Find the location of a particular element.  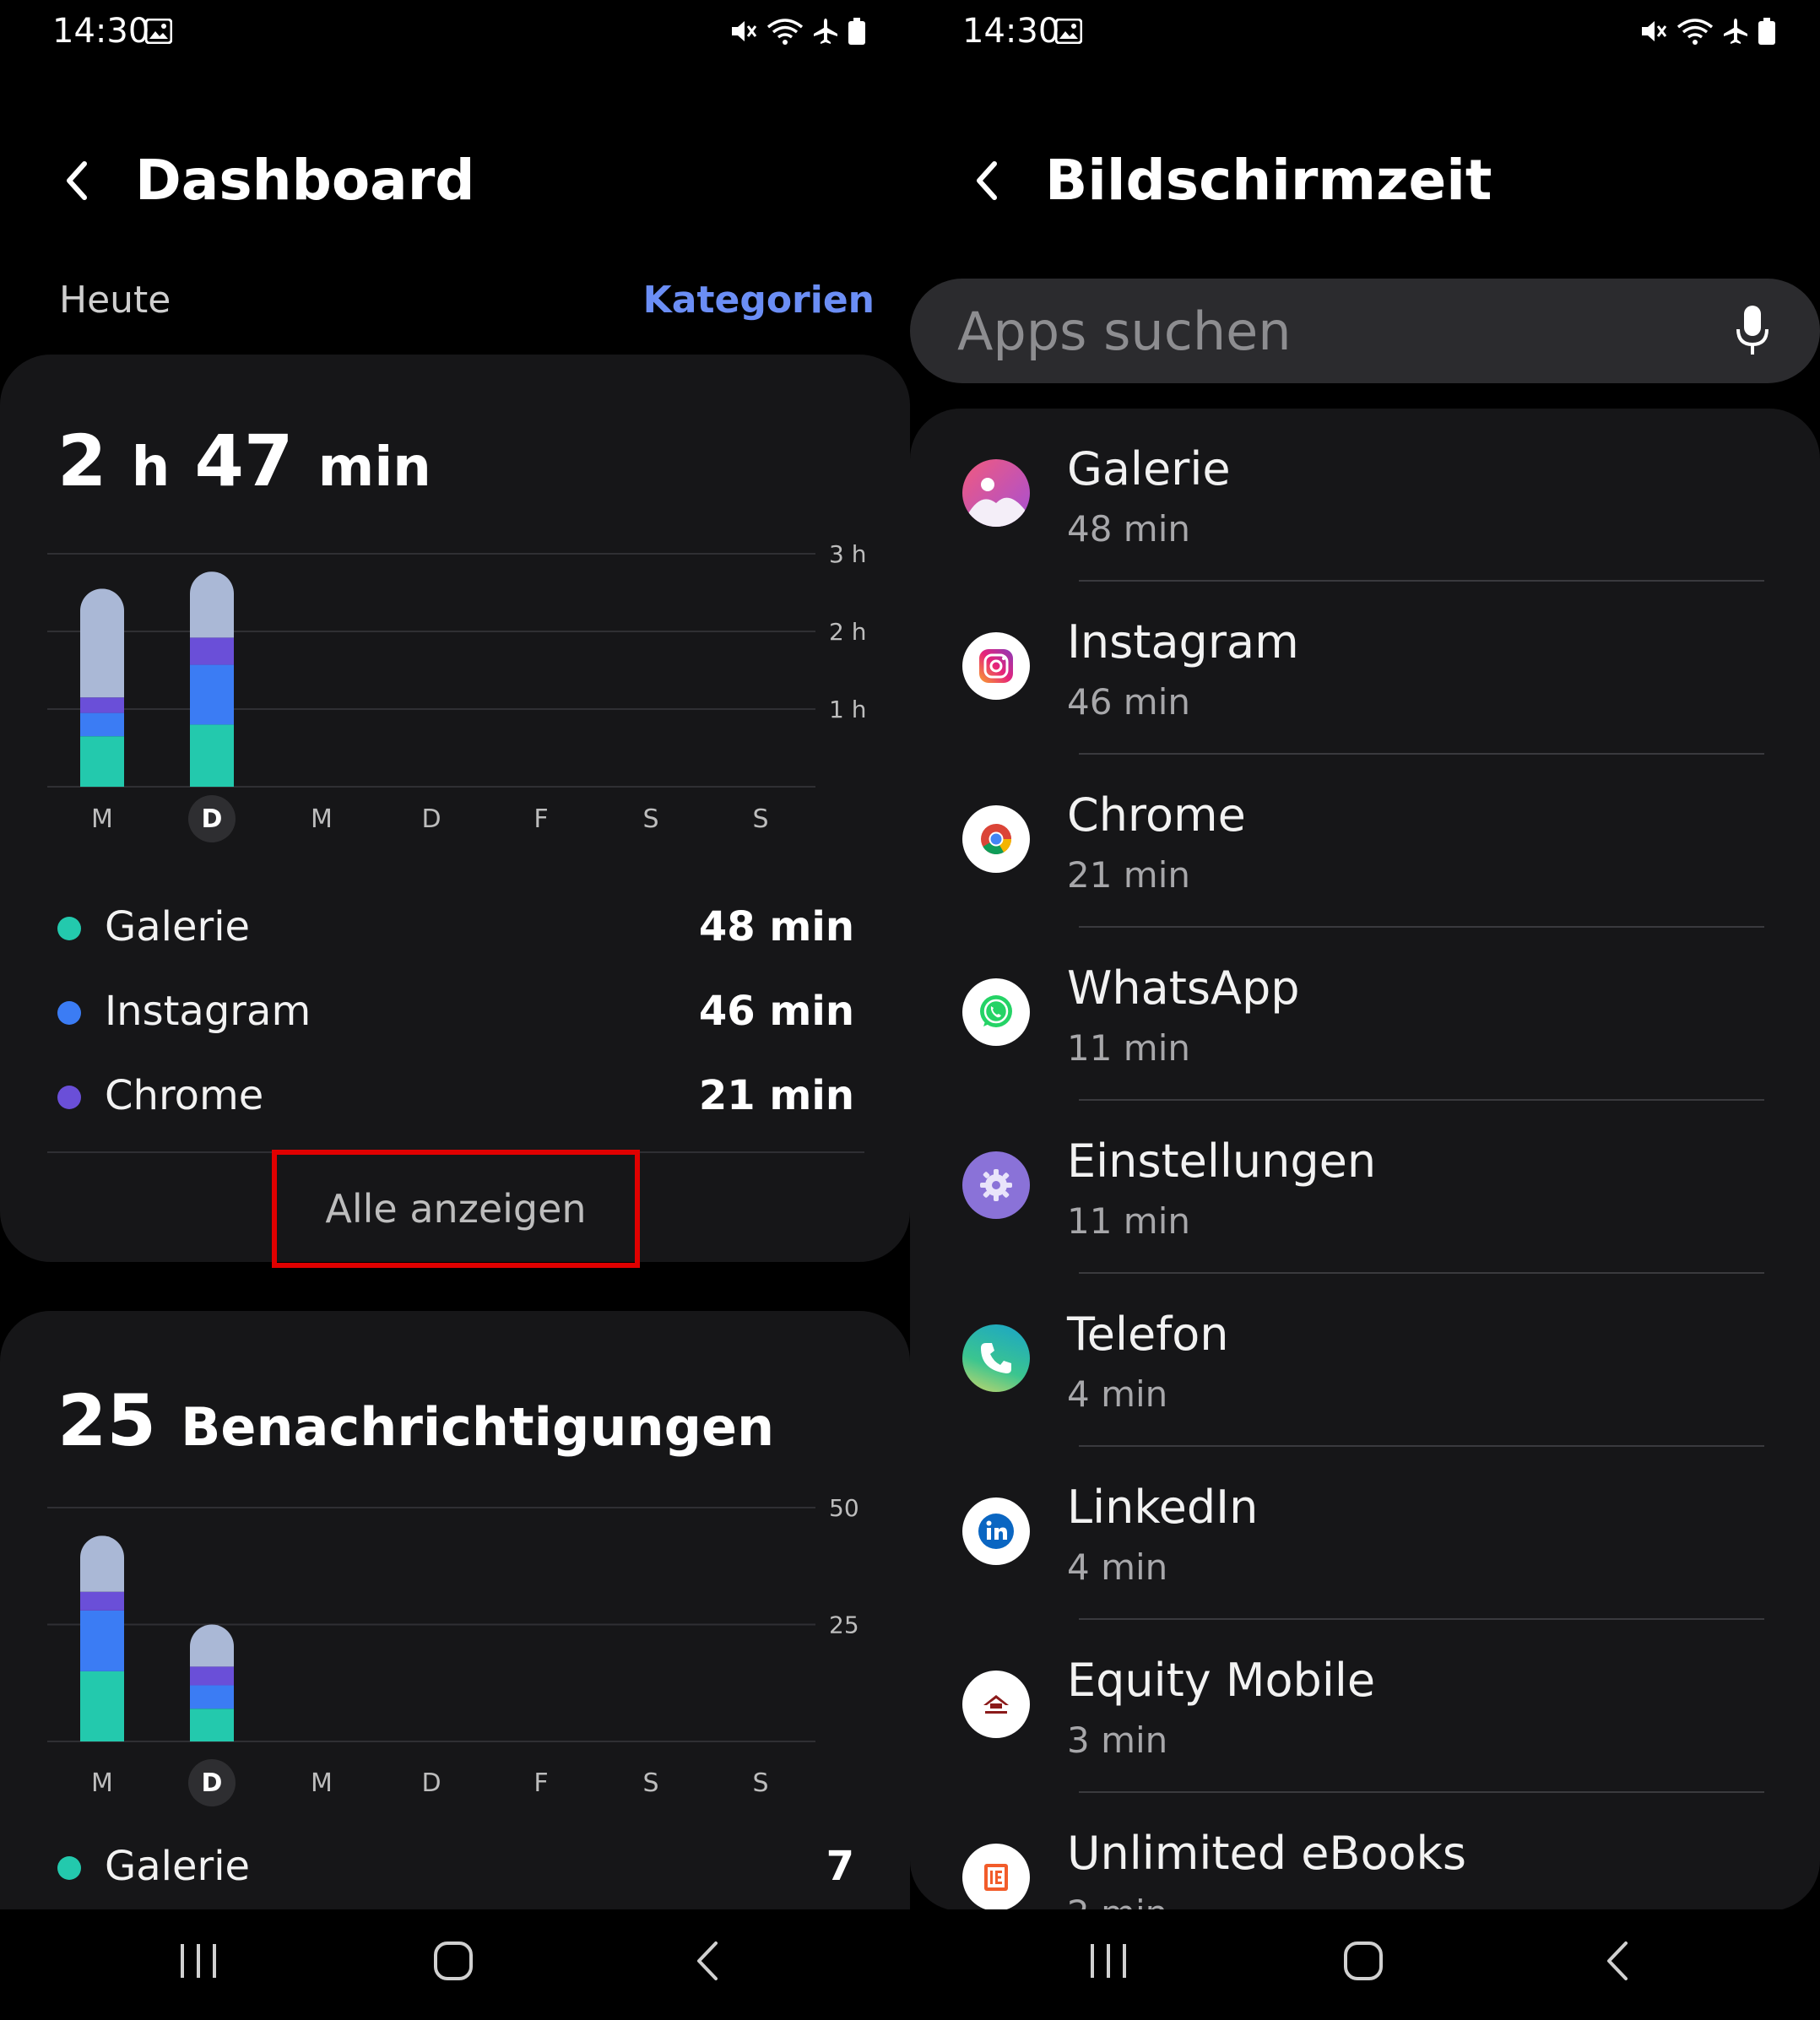

app-row-einstellungen: Einstellungen 11 min is located at coordinates (1365, 1187).